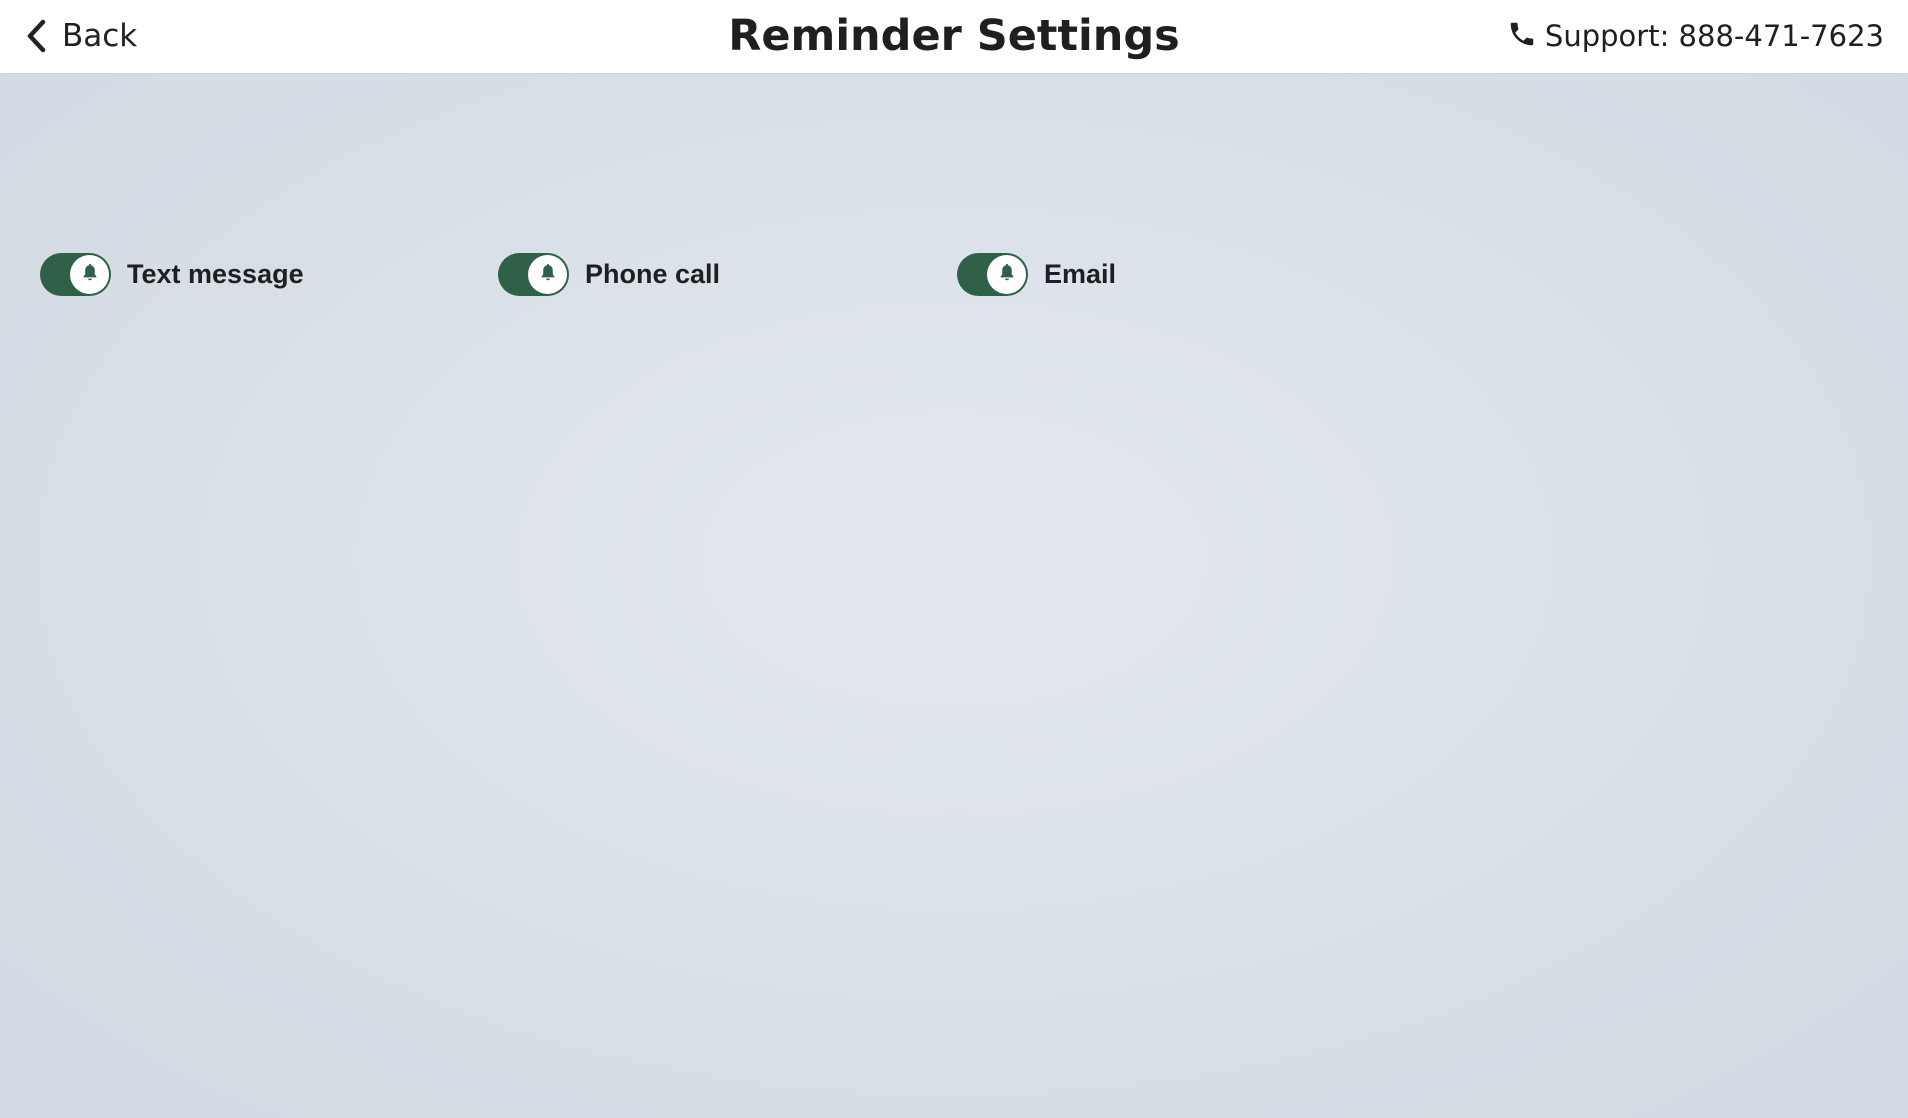 The image size is (1908, 1118). I want to click on text-message-label: Text message, so click(215, 273).